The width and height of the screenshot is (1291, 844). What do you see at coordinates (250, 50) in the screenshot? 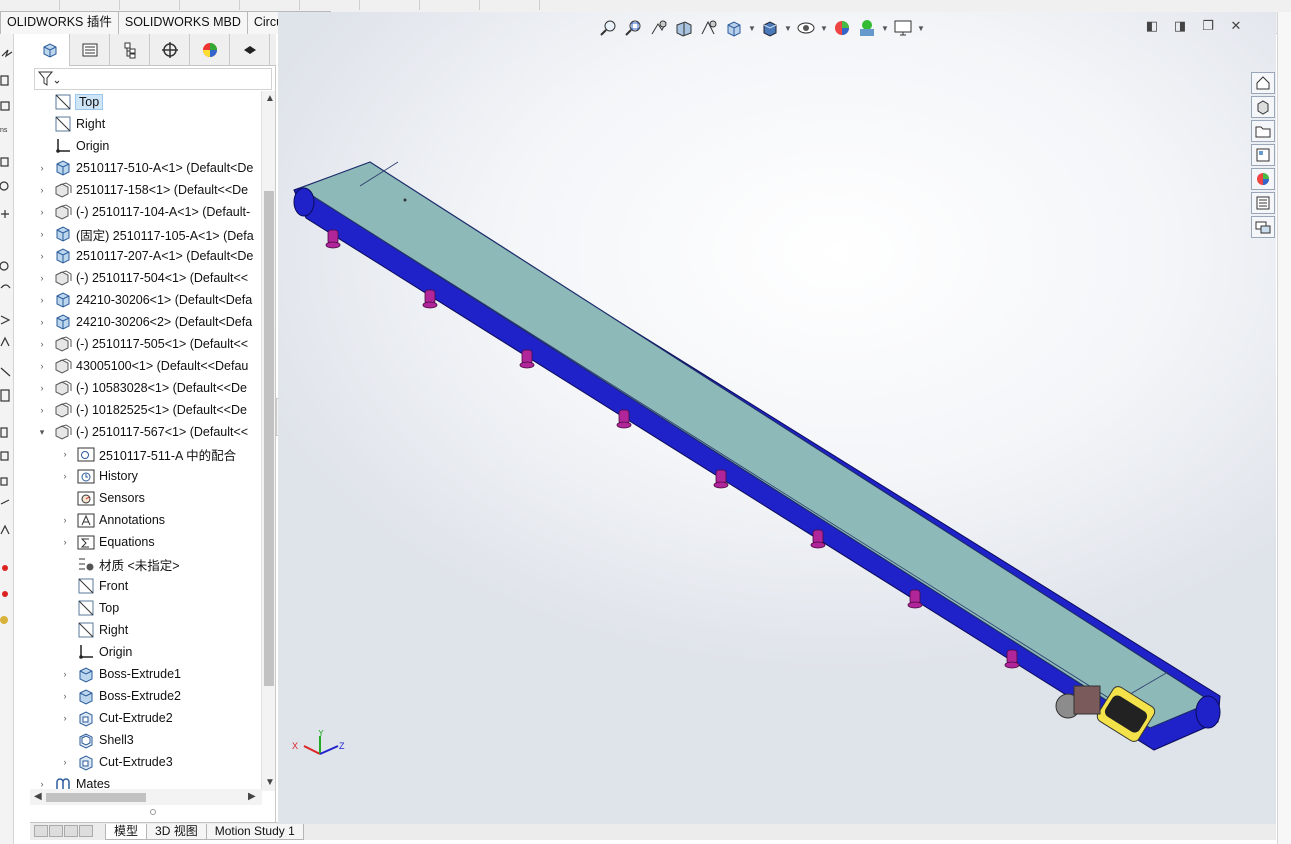
I see `cam-tab` at bounding box center [250, 50].